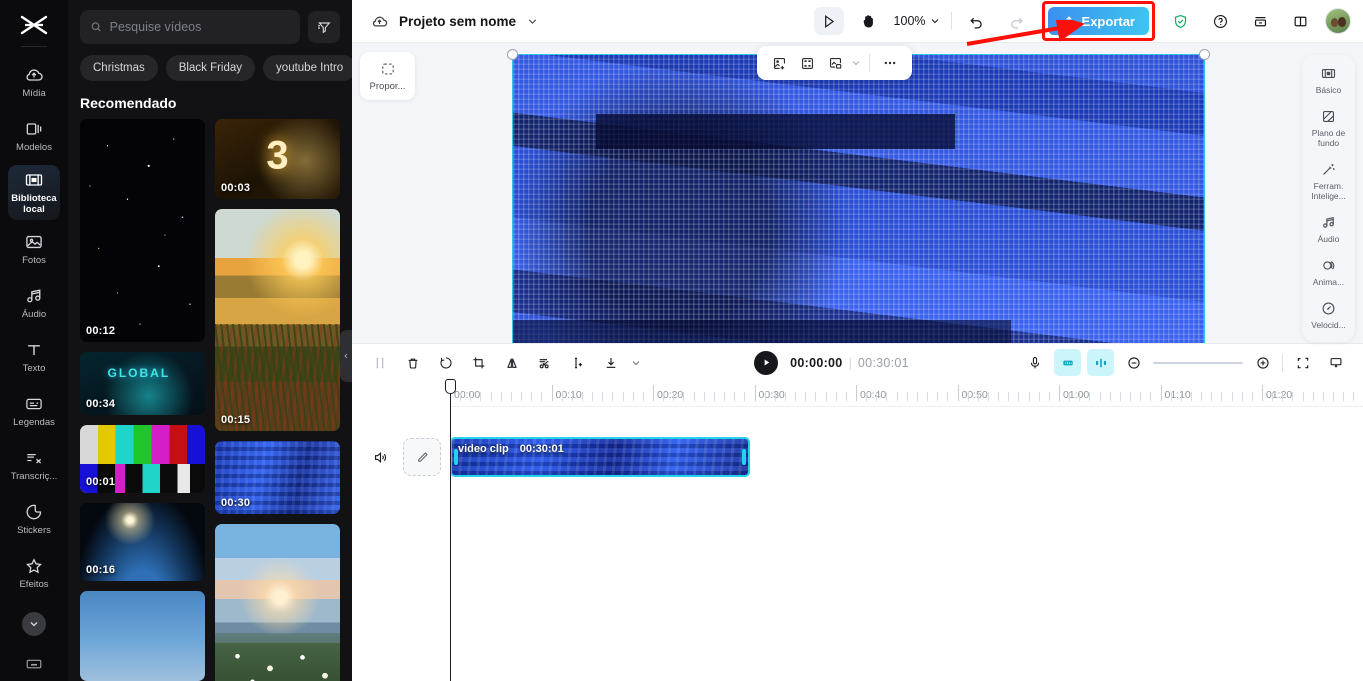 The width and height of the screenshot is (1363, 681). I want to click on zoom-level-control: 100%, so click(917, 21).